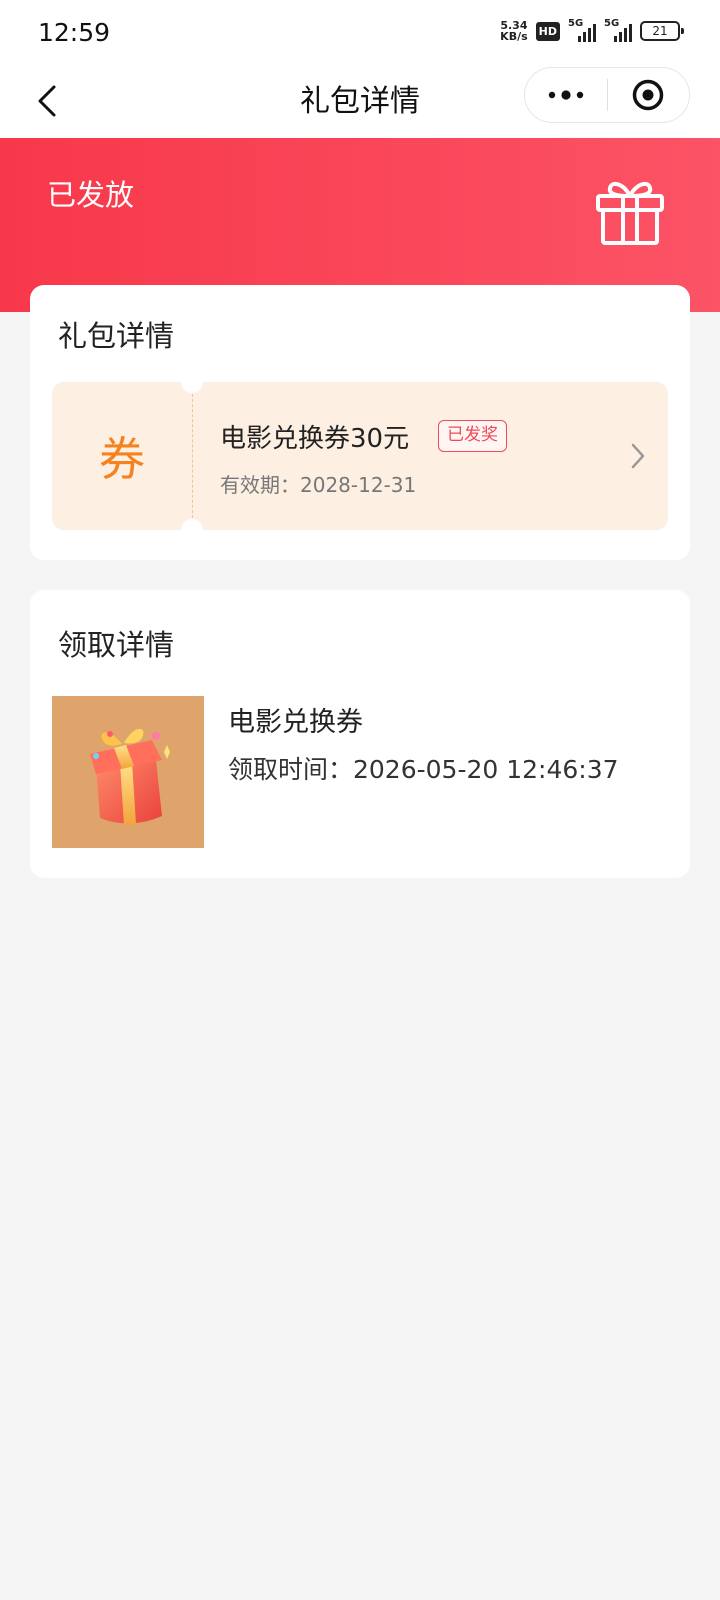 The image size is (720, 1600). I want to click on coupon-notch, so click(192, 524).